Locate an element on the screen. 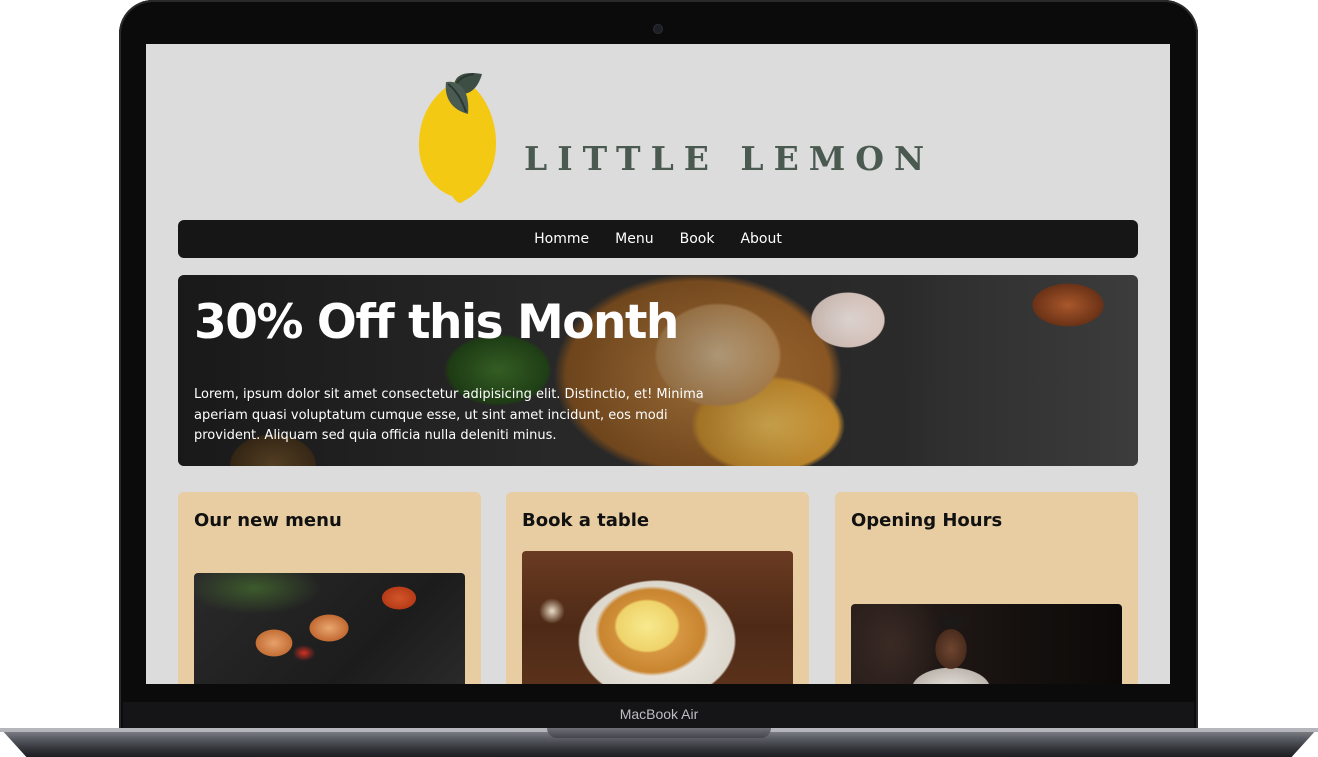 This screenshot has height=757, width=1318. nav-link-about: About is located at coordinates (760, 239).